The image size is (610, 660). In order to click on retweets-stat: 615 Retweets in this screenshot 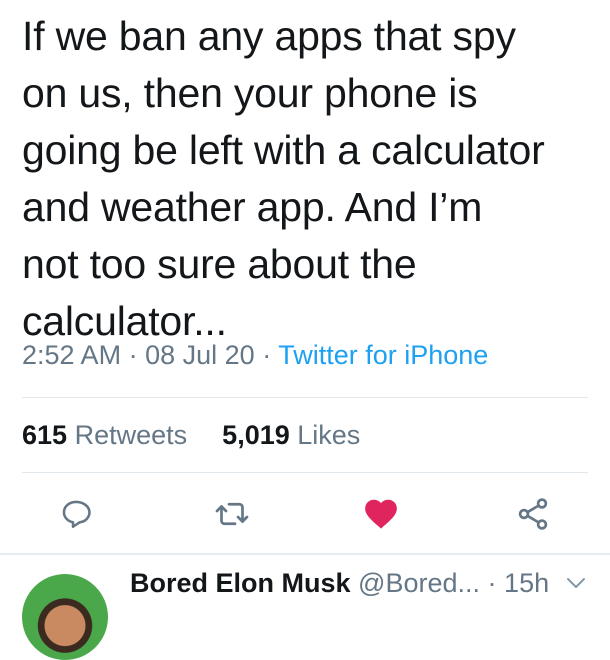, I will do `click(108, 435)`.